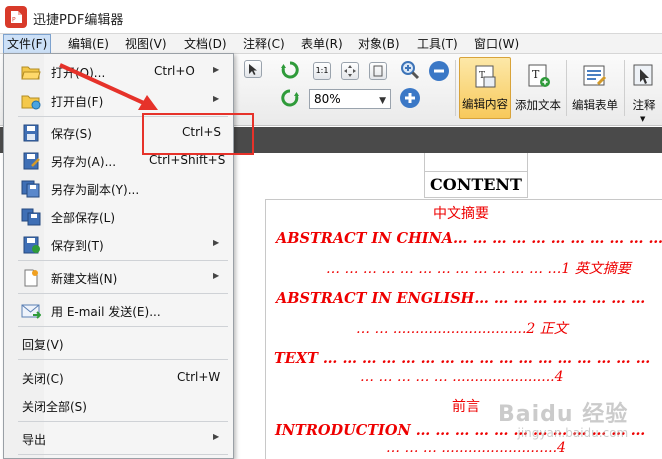 This screenshot has height=459, width=662. Describe the element at coordinates (103, 84) in the screenshot. I see `red-arrow-icon` at that location.